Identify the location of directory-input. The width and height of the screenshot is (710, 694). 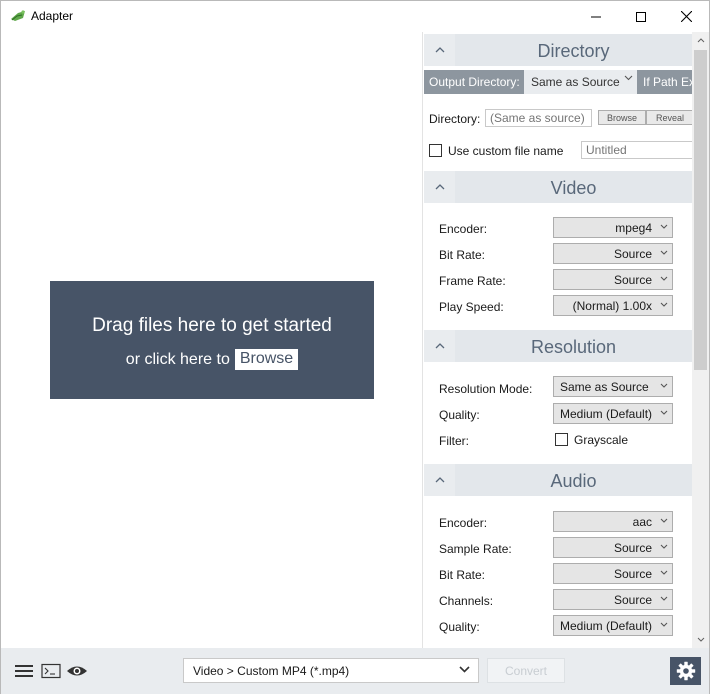
(538, 118).